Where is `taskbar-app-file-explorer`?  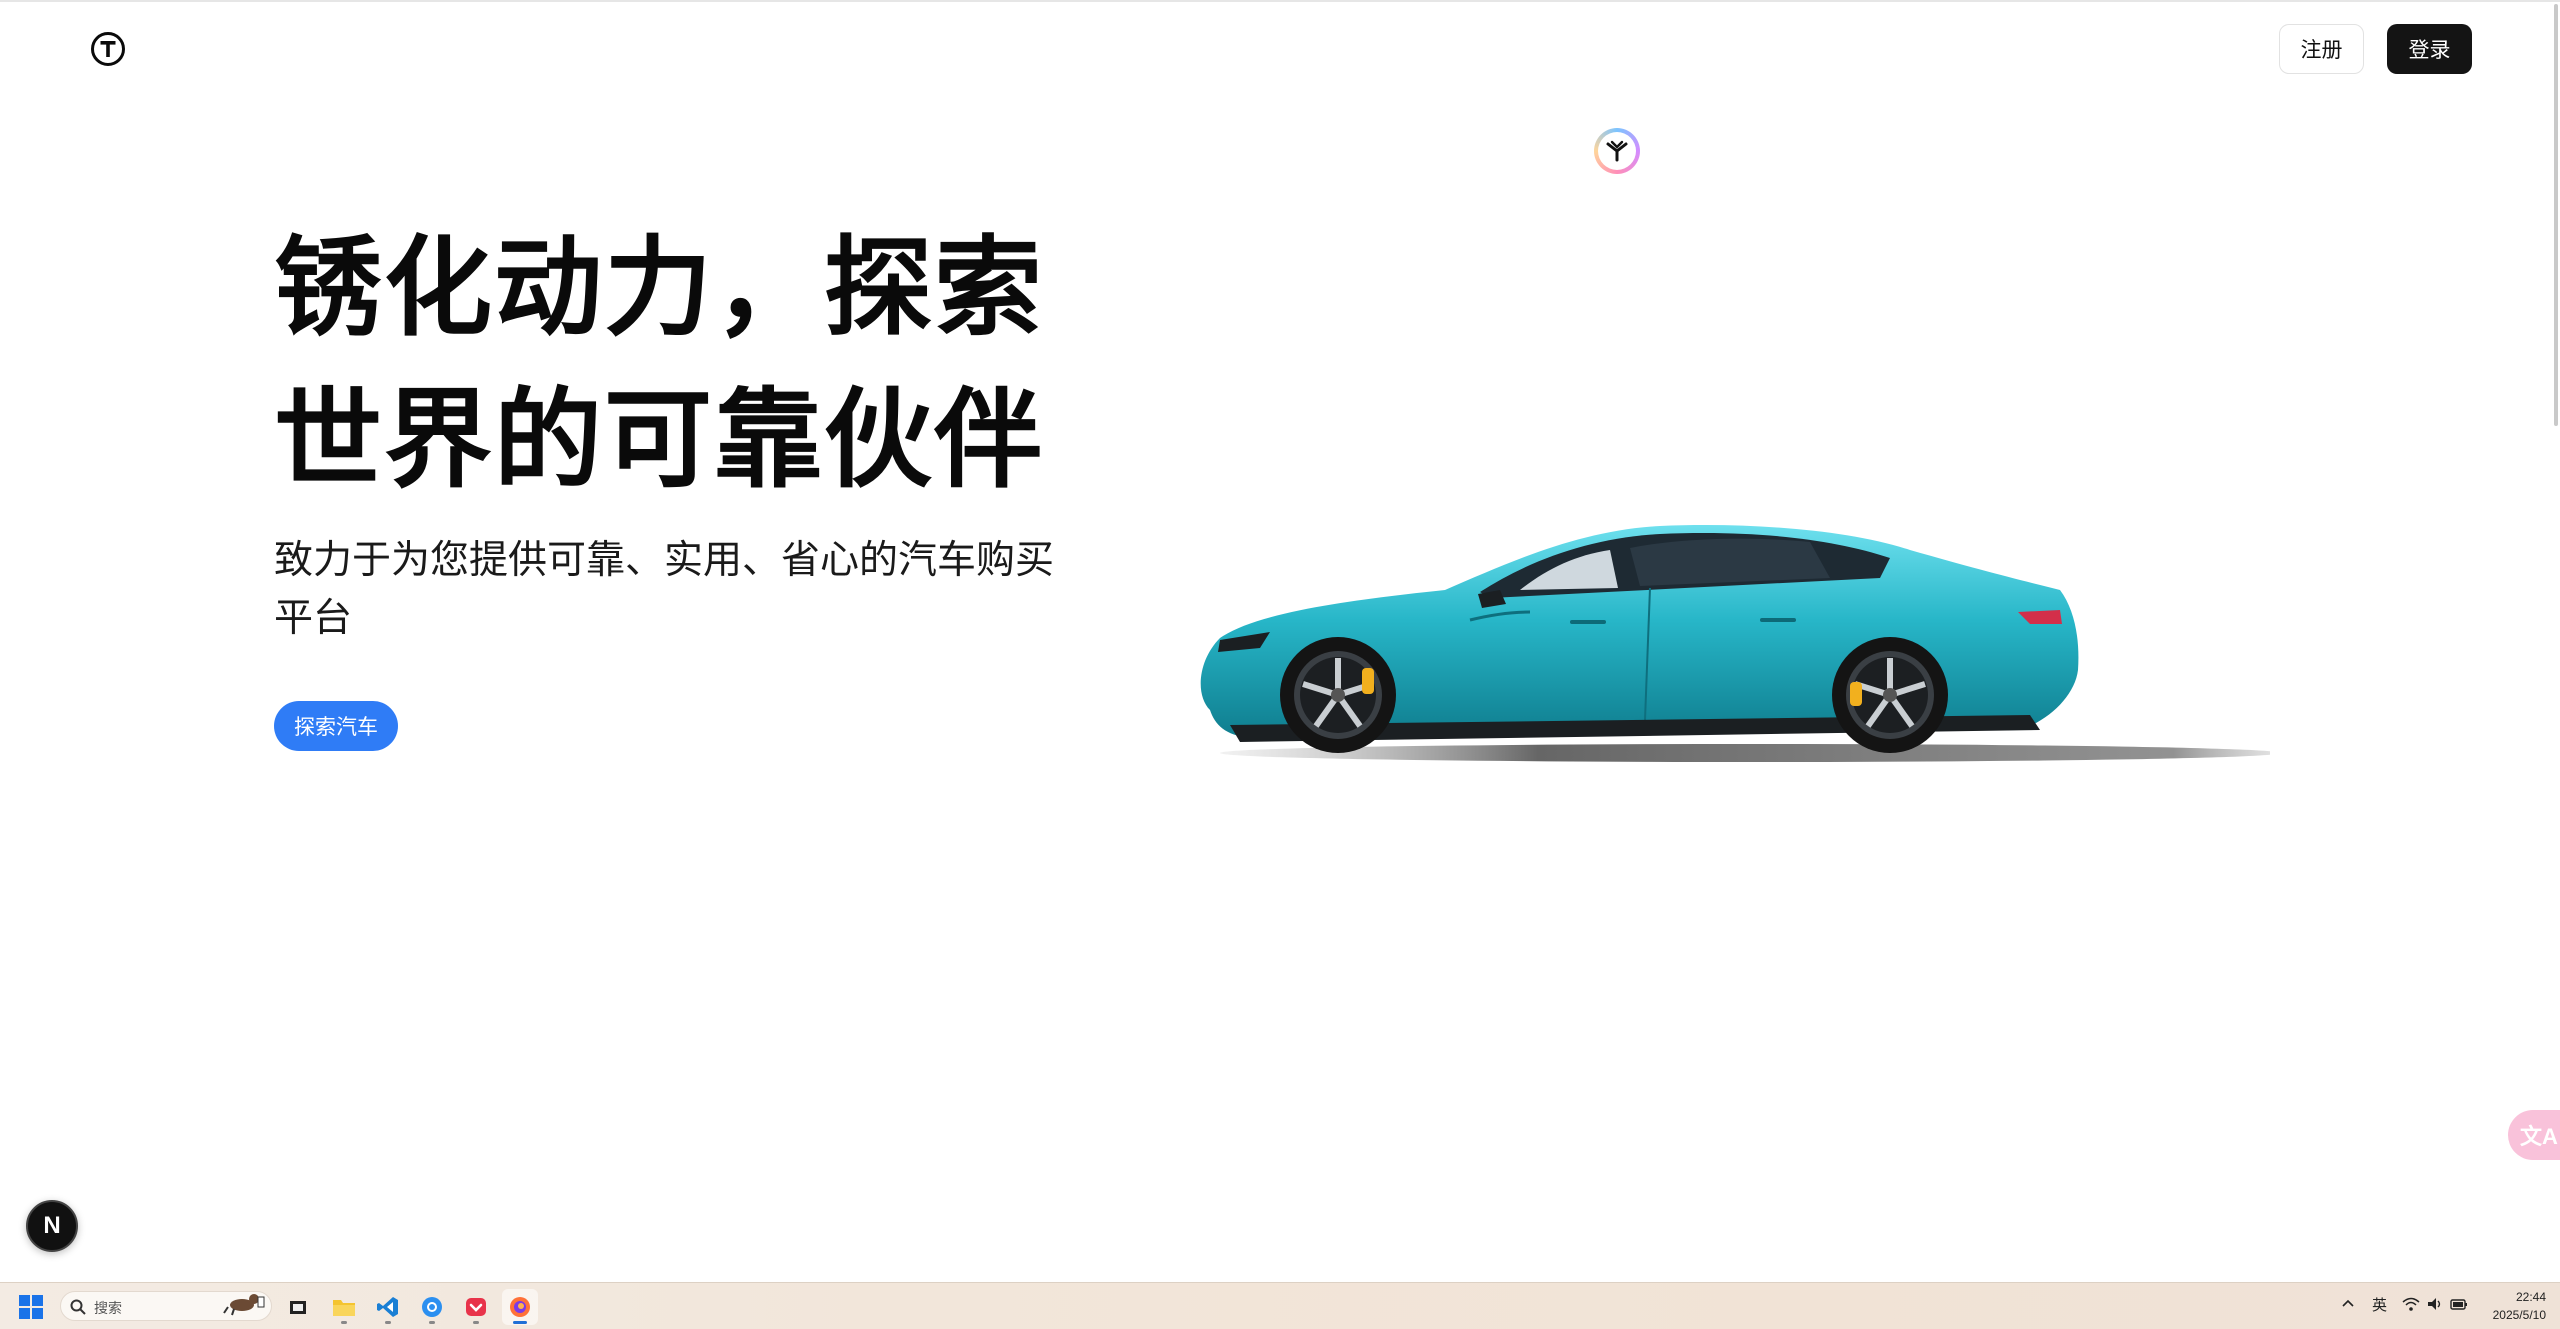
taskbar-app-file-explorer is located at coordinates (344, 1307).